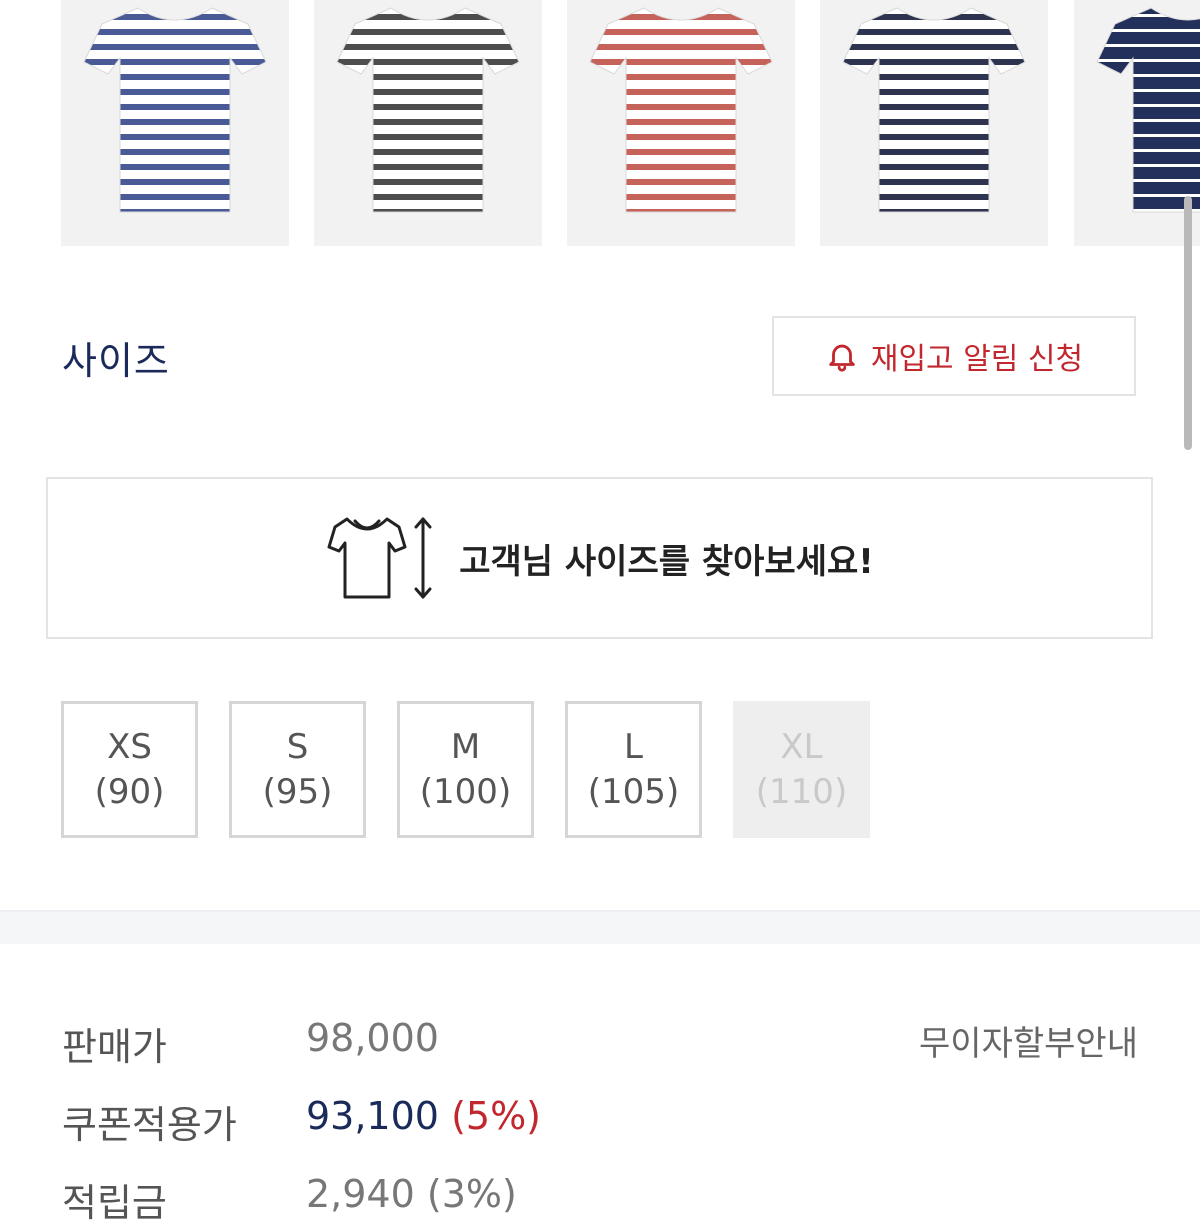 The height and width of the screenshot is (1227, 1200). What do you see at coordinates (666, 561) in the screenshot?
I see `size-finder-label: 고객님 사이즈를 찾아보세요!` at bounding box center [666, 561].